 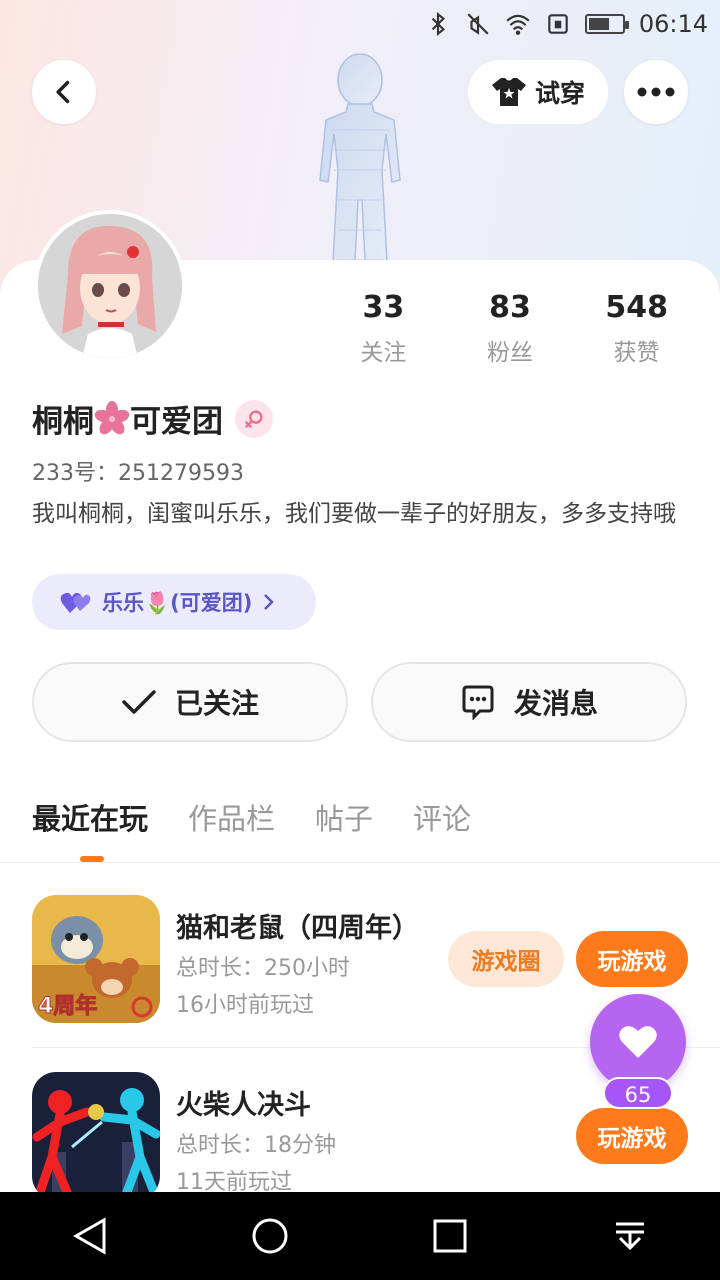 I want to click on send-message-button: 发消息, so click(x=529, y=702).